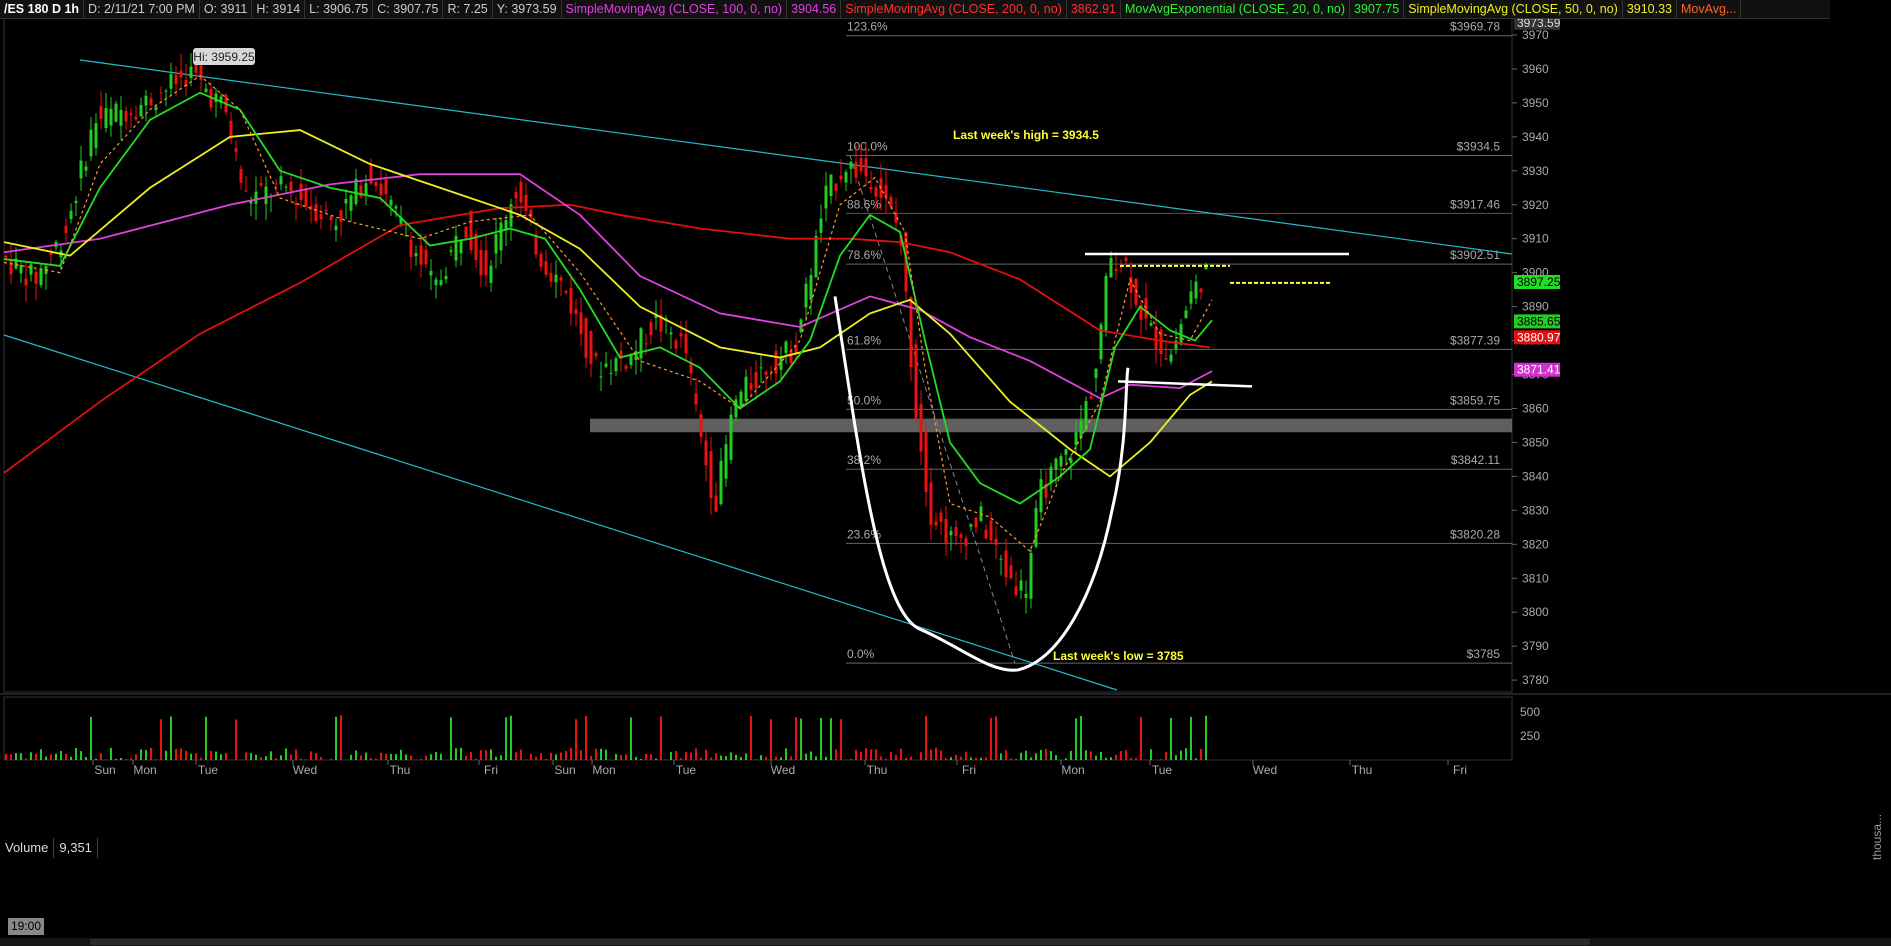 This screenshot has width=1891, height=946. Describe the element at coordinates (954, 9) in the screenshot. I see `sma200-label: SimpleMovingAvg (CLOSE, 200, 0, no)` at that location.